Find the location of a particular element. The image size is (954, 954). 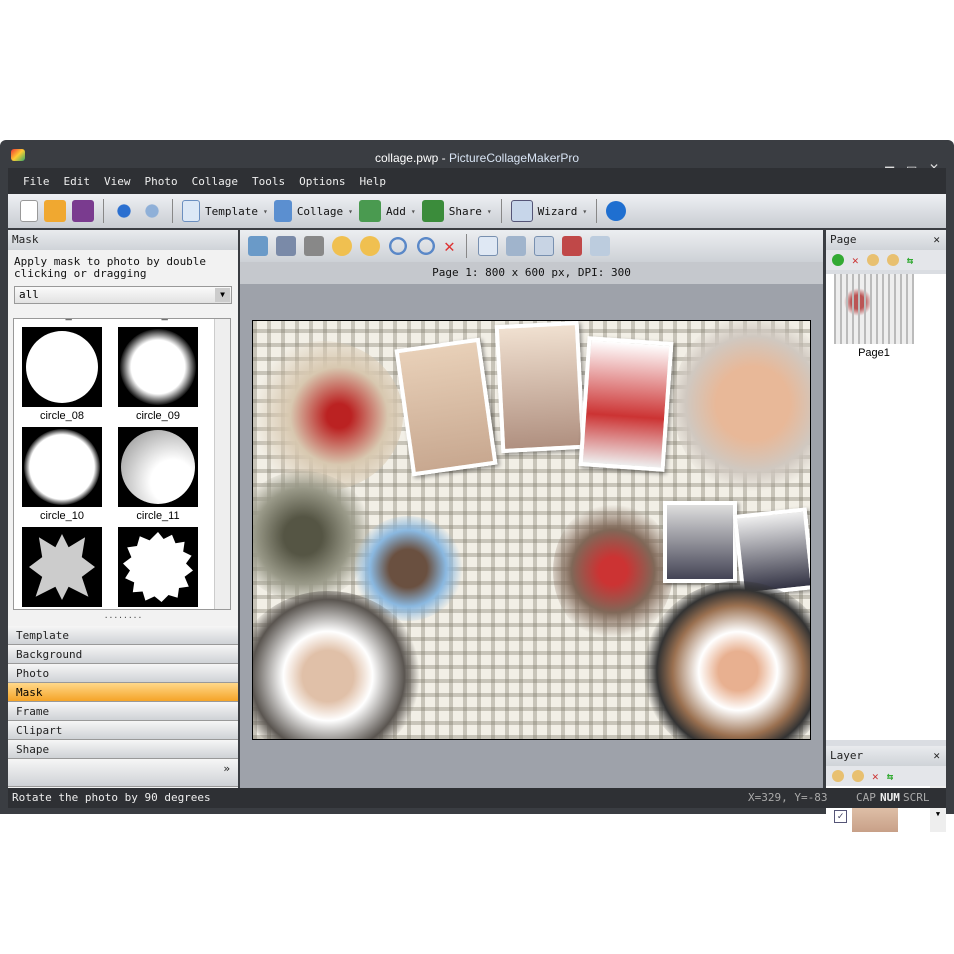

rotate-left-icon is located at coordinates (426, 246).